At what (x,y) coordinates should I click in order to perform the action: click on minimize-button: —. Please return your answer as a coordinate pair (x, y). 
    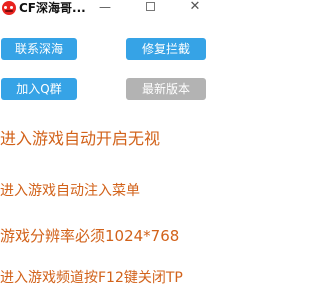
    Looking at the image, I should click on (105, 8).